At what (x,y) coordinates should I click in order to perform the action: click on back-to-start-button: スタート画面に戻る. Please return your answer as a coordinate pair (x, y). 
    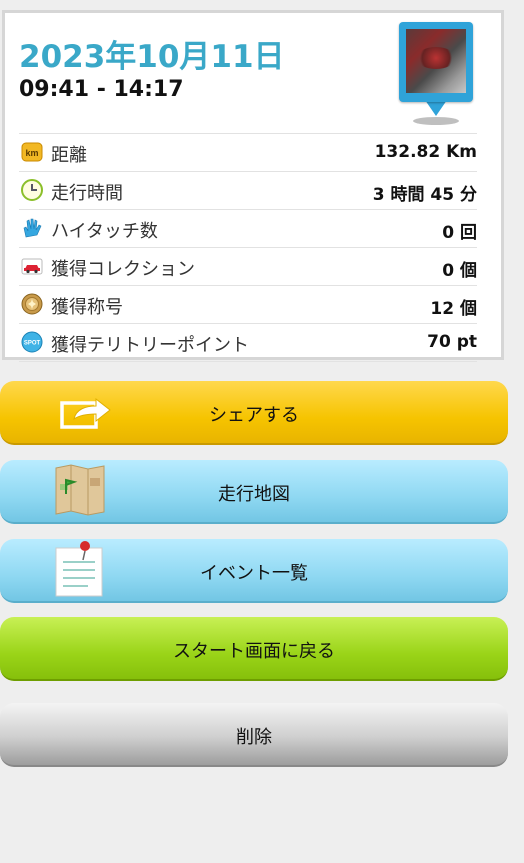
    Looking at the image, I should click on (254, 649).